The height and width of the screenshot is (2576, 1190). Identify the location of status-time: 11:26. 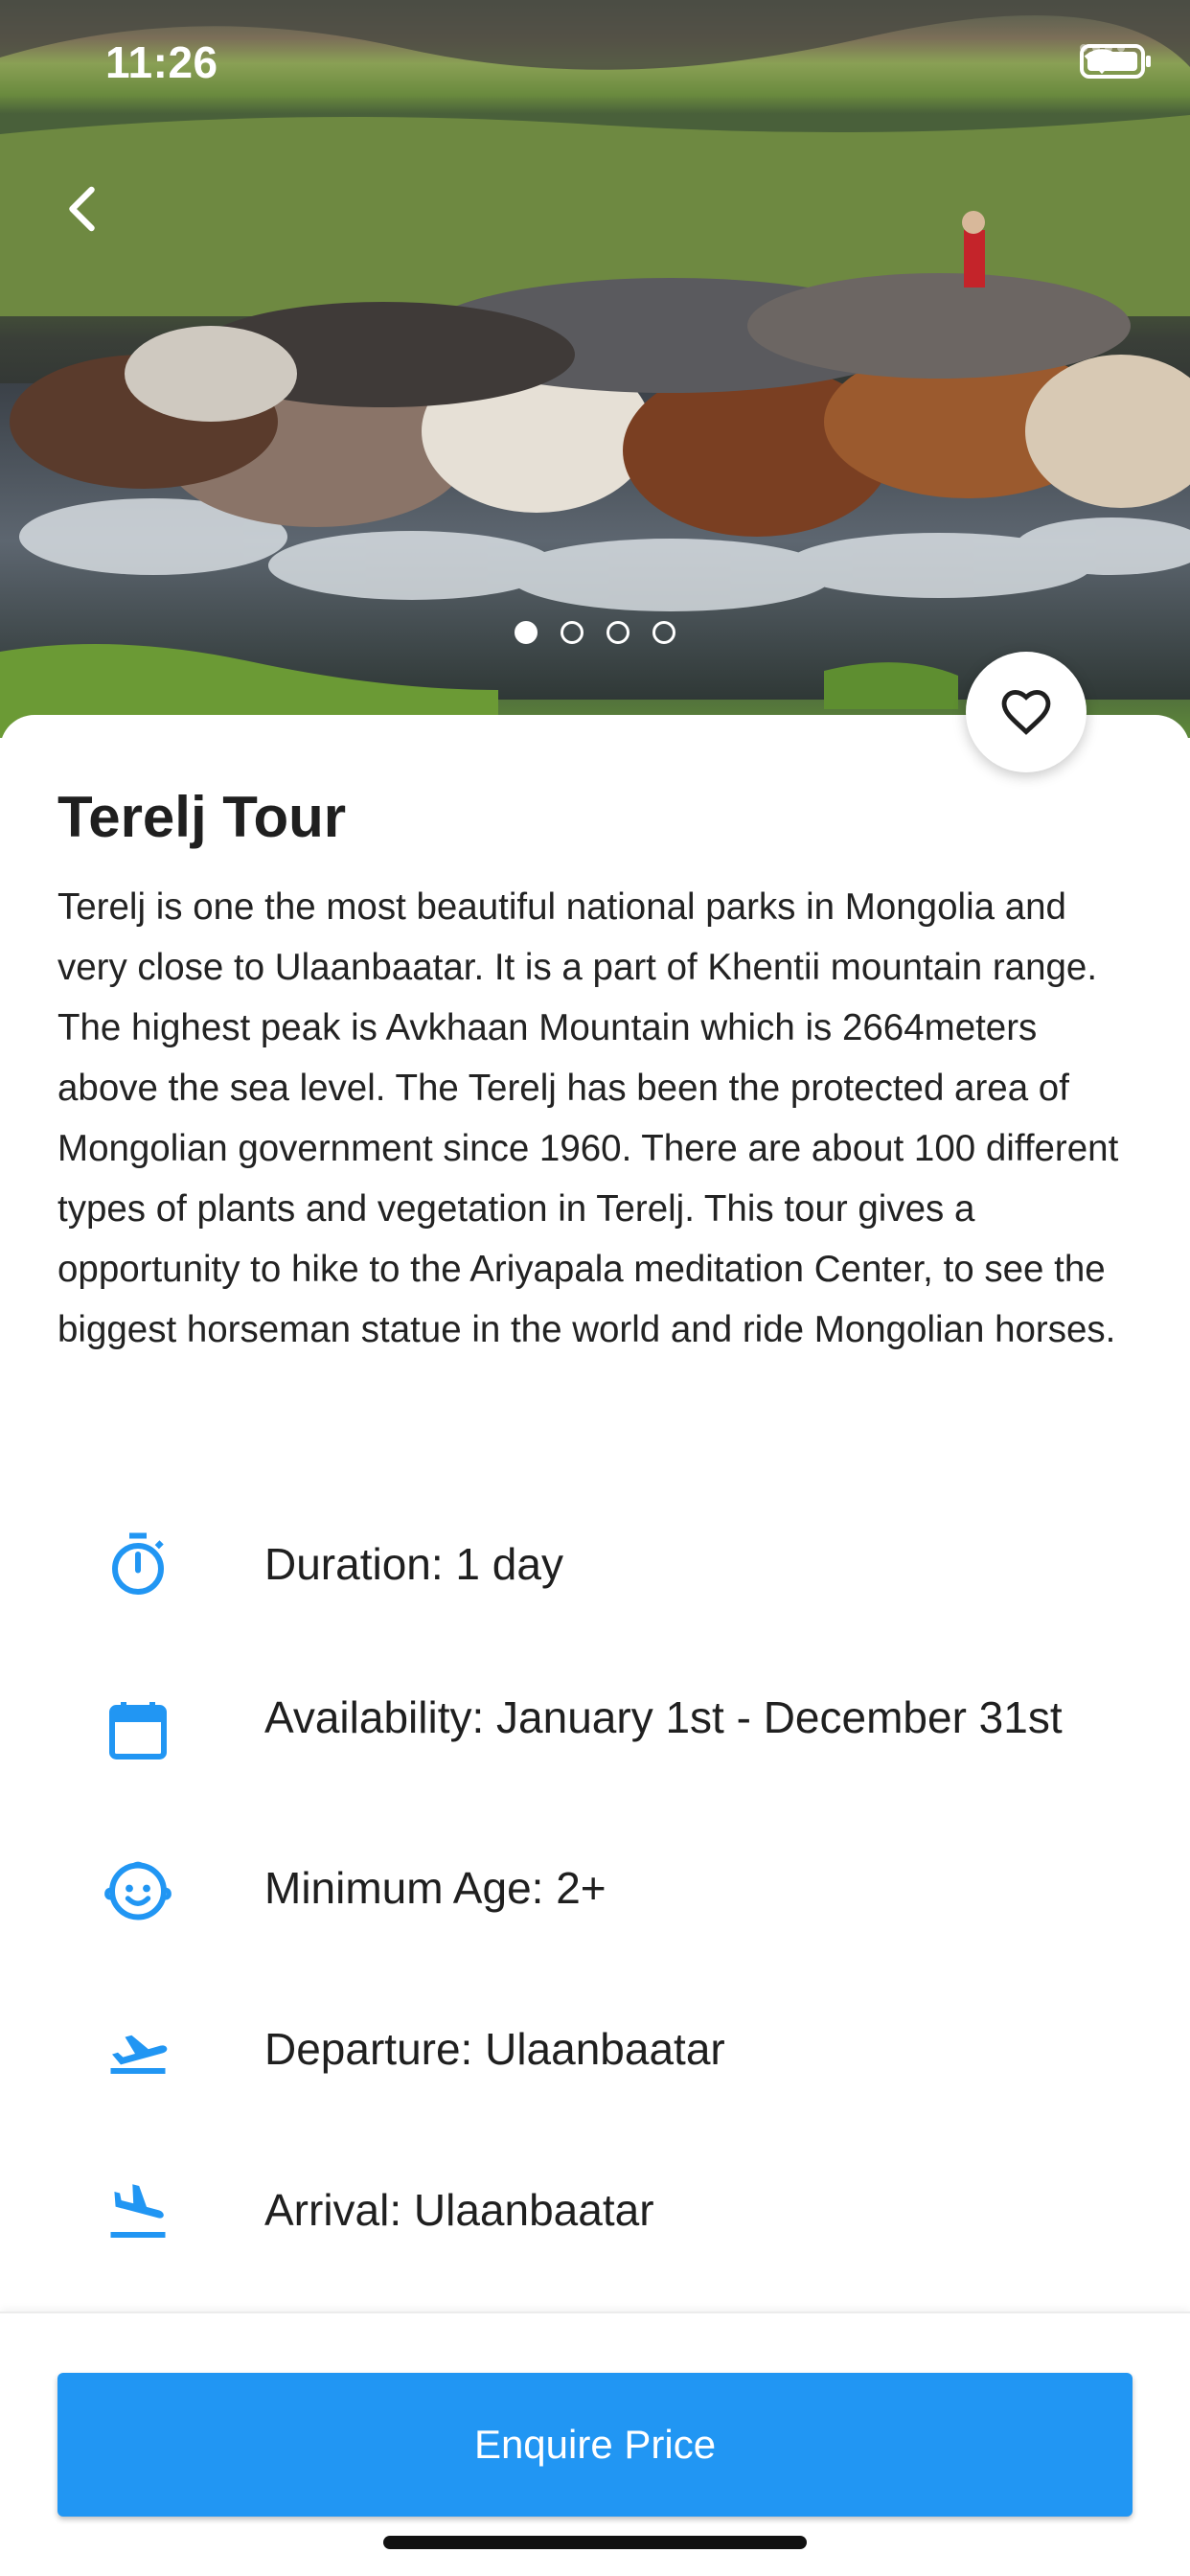
(162, 62).